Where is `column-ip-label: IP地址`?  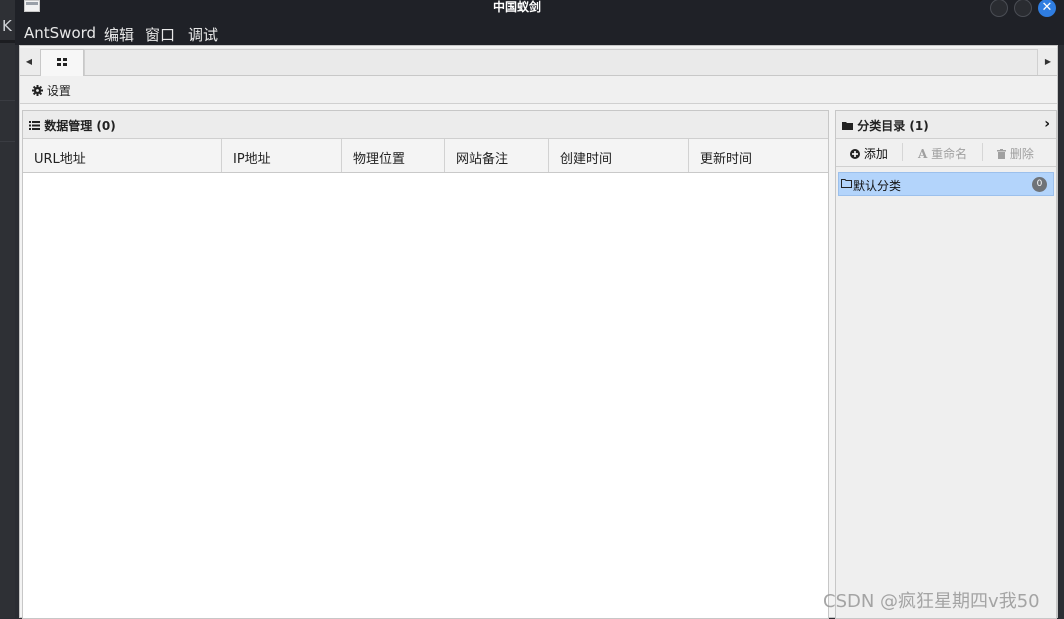
column-ip-label: IP地址 is located at coordinates (252, 159).